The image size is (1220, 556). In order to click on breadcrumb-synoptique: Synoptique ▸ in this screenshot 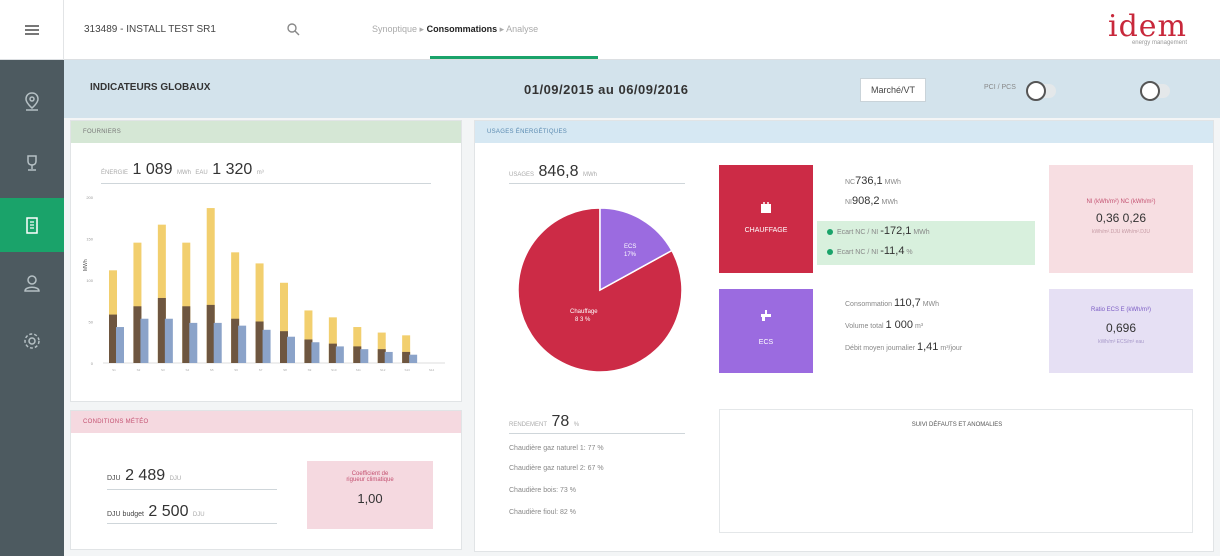, I will do `click(398, 29)`.